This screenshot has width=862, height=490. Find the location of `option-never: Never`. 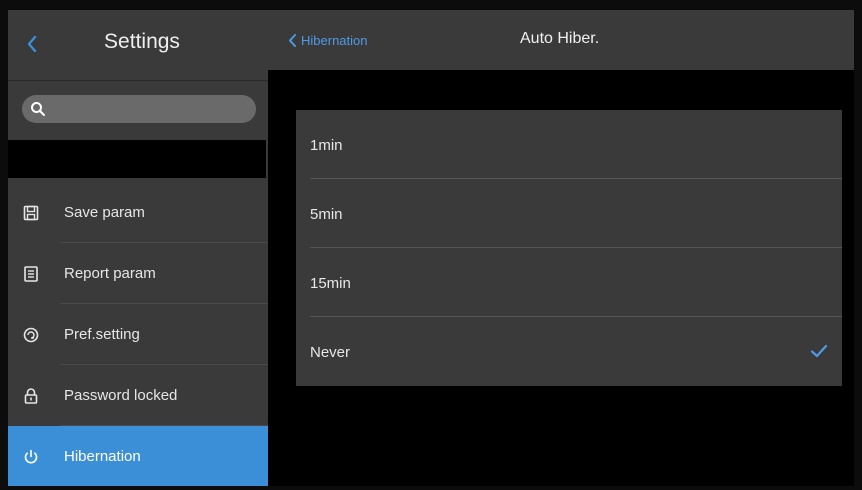

option-never: Never is located at coordinates (569, 351).